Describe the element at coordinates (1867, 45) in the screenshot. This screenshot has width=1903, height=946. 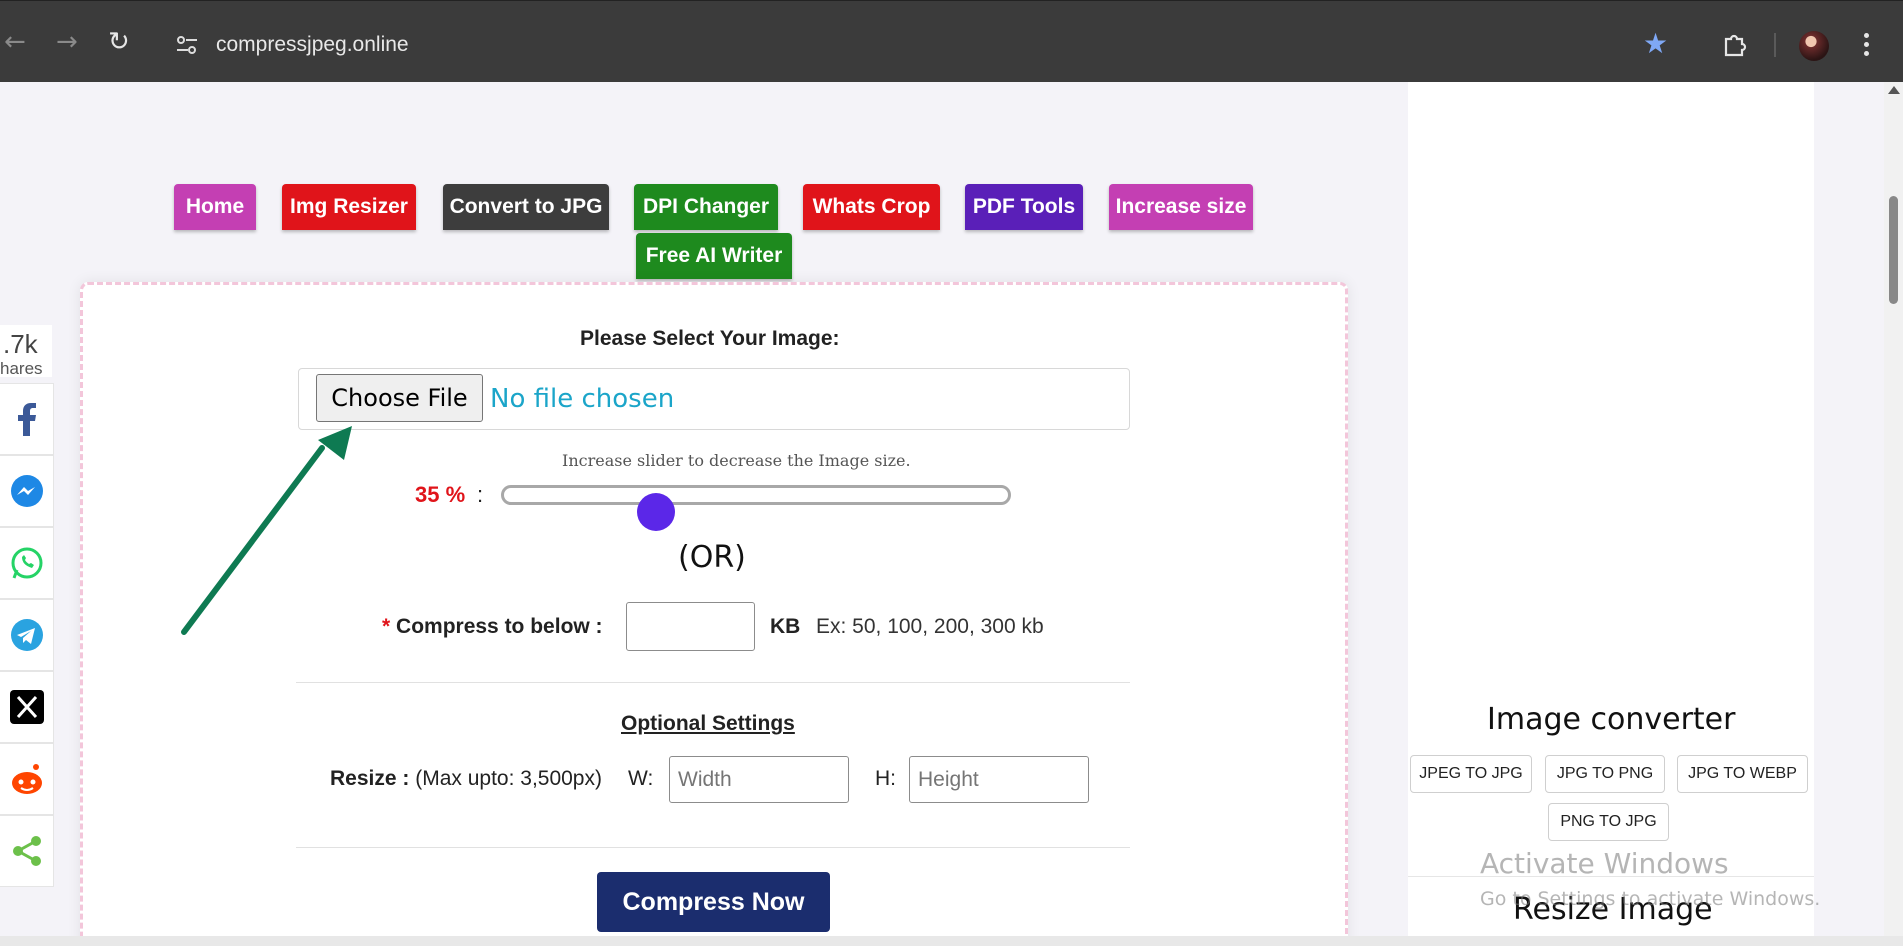
I see `menu-kebab-icon` at that location.